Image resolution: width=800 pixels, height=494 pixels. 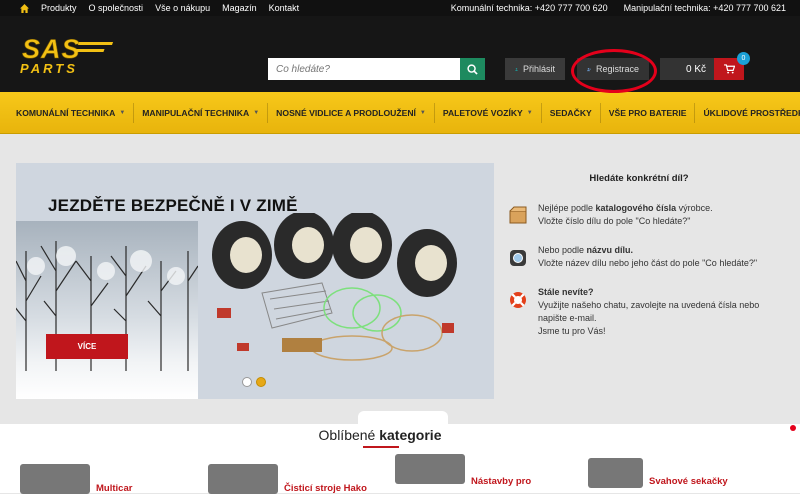 I want to click on category-attachments: Nástavby pro, so click(x=463, y=470).